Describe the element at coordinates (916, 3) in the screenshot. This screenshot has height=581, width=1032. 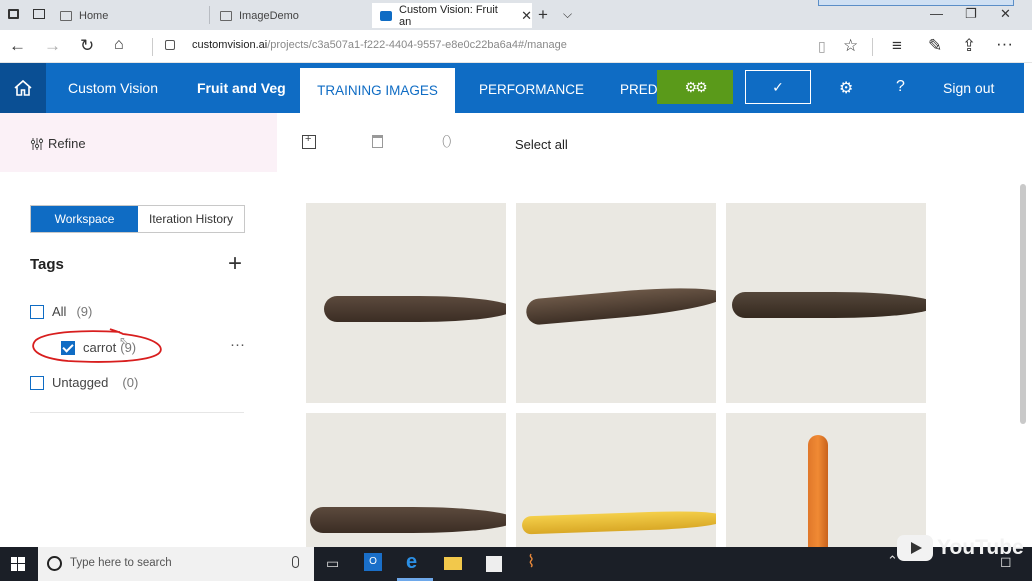
I see `profile-strip` at that location.